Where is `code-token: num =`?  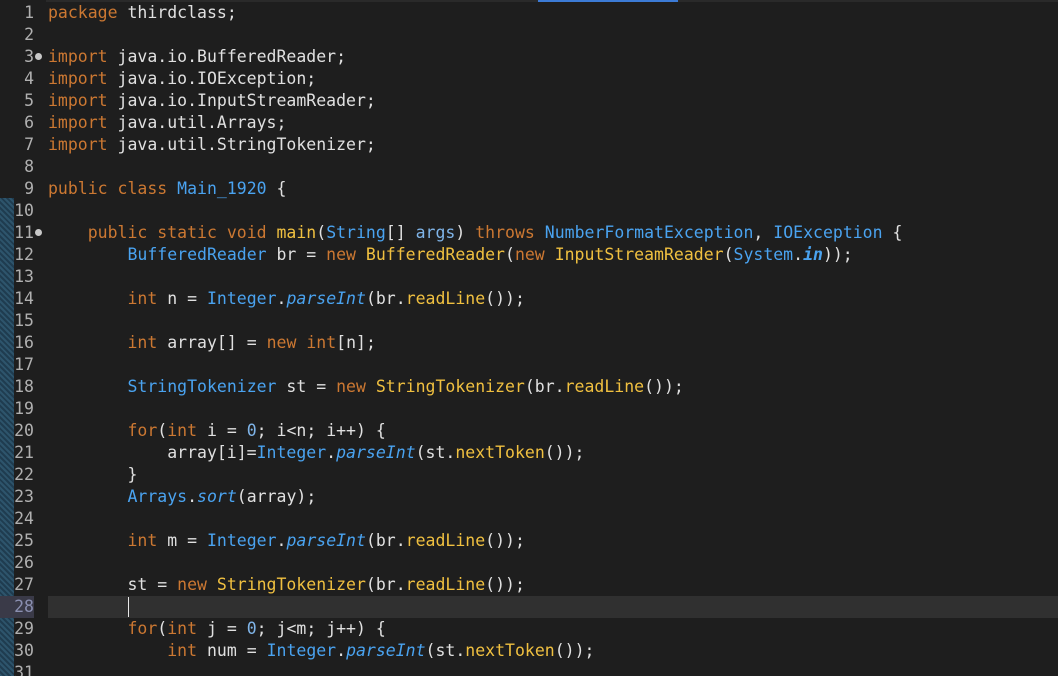
code-token: num = is located at coordinates (232, 650).